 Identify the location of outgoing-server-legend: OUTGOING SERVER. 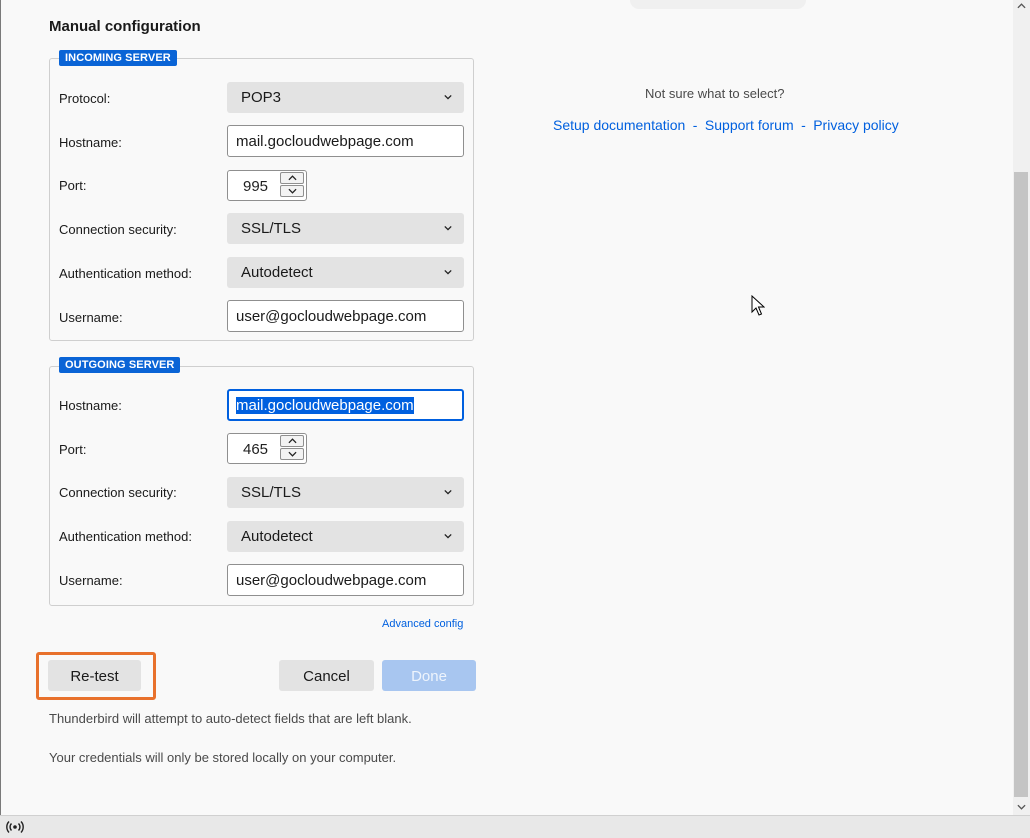
(120, 365).